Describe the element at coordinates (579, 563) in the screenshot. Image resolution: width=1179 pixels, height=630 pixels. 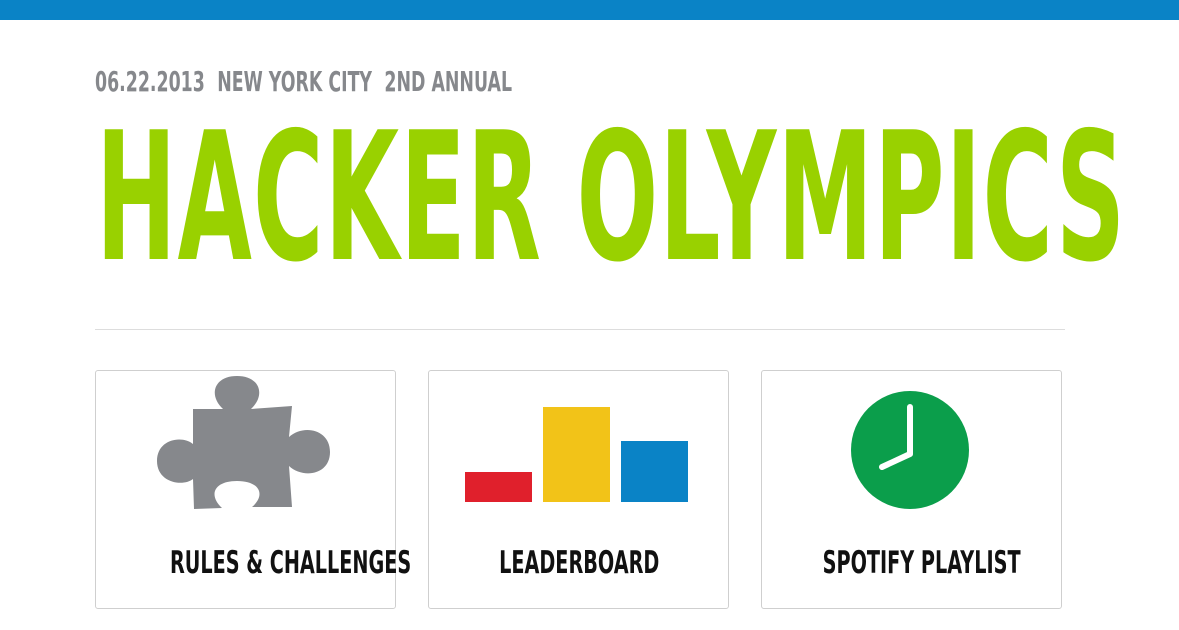
I see `leaderboard-label: LEADERBOARD` at that location.